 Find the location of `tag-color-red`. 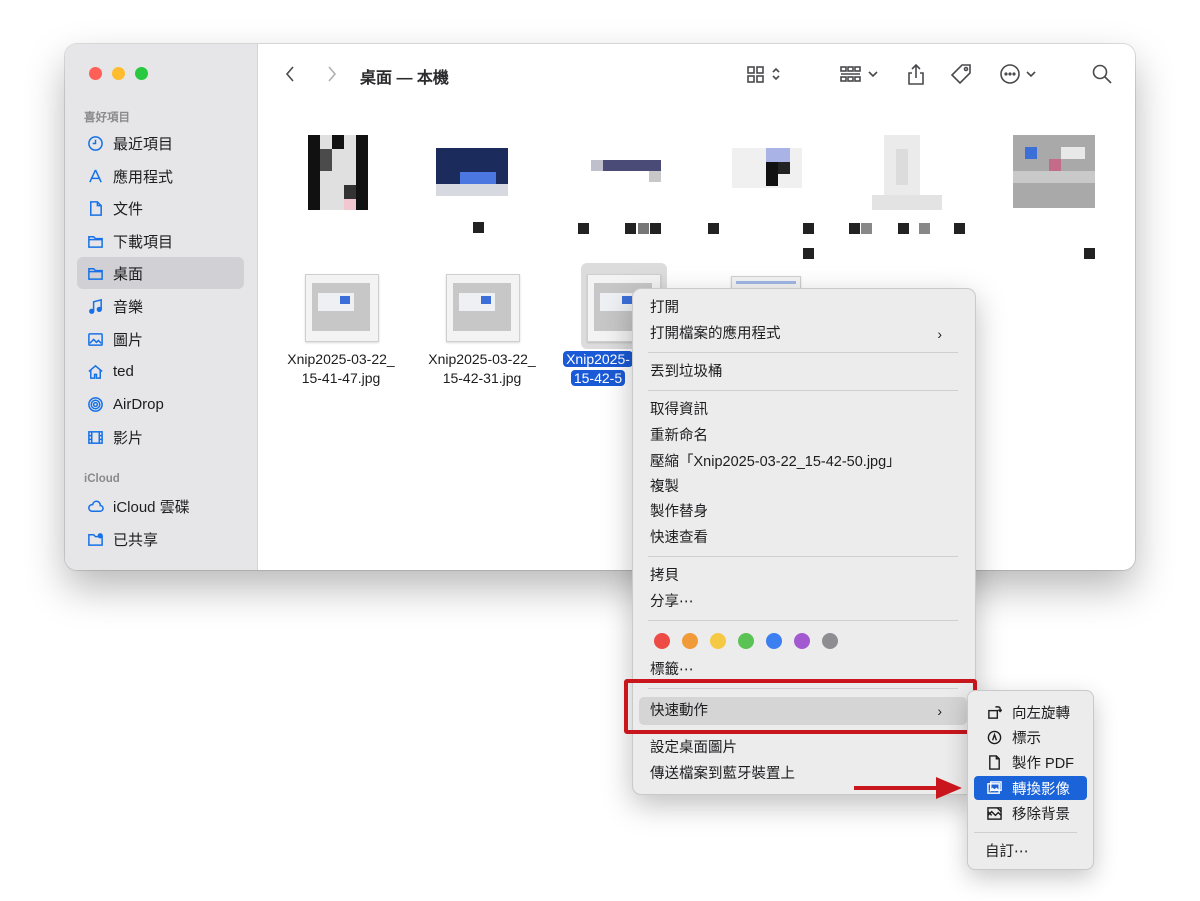

tag-color-red is located at coordinates (662, 641).